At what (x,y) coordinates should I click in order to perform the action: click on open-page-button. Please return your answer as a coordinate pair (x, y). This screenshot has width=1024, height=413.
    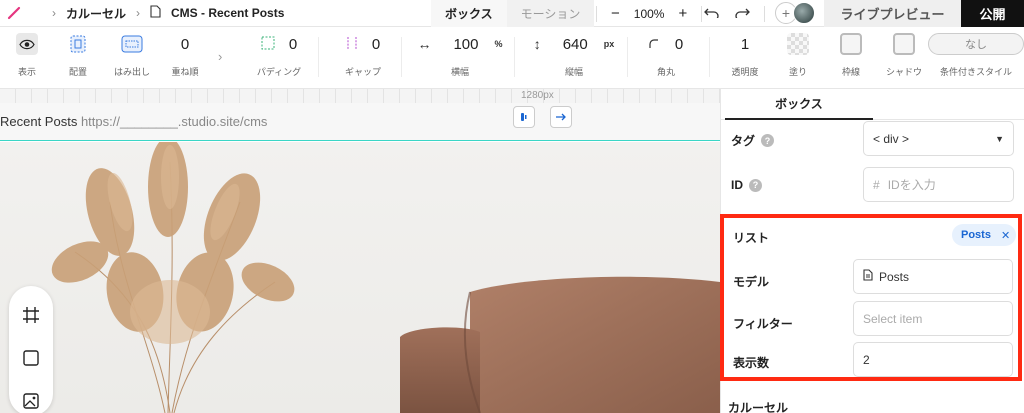
    Looking at the image, I should click on (561, 117).